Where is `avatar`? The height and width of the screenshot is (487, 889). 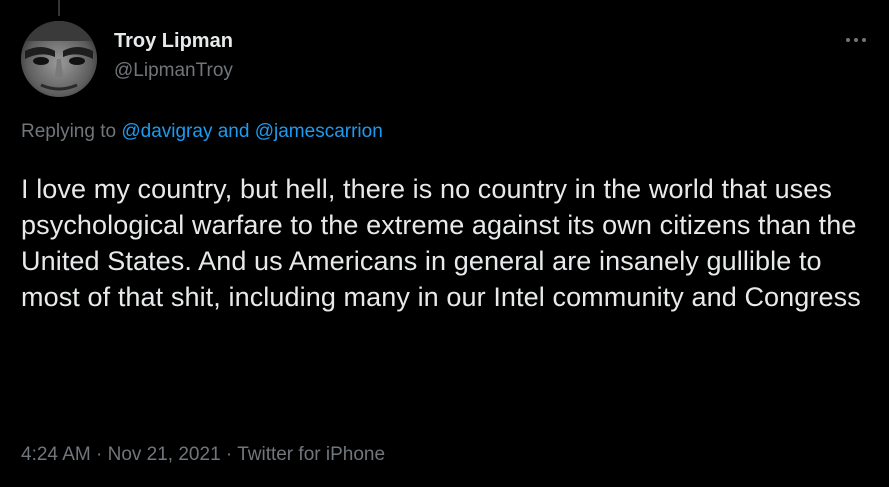 avatar is located at coordinates (59, 59).